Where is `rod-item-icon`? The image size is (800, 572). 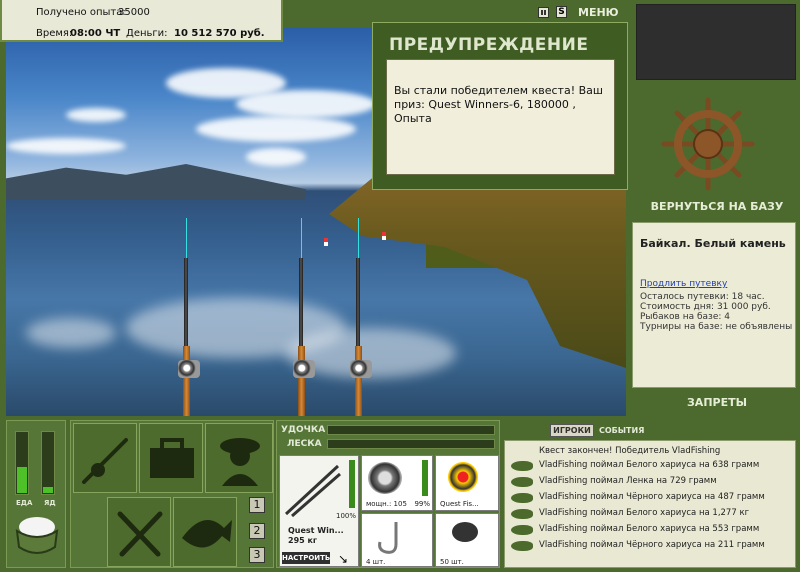 rod-item-icon is located at coordinates (312, 491).